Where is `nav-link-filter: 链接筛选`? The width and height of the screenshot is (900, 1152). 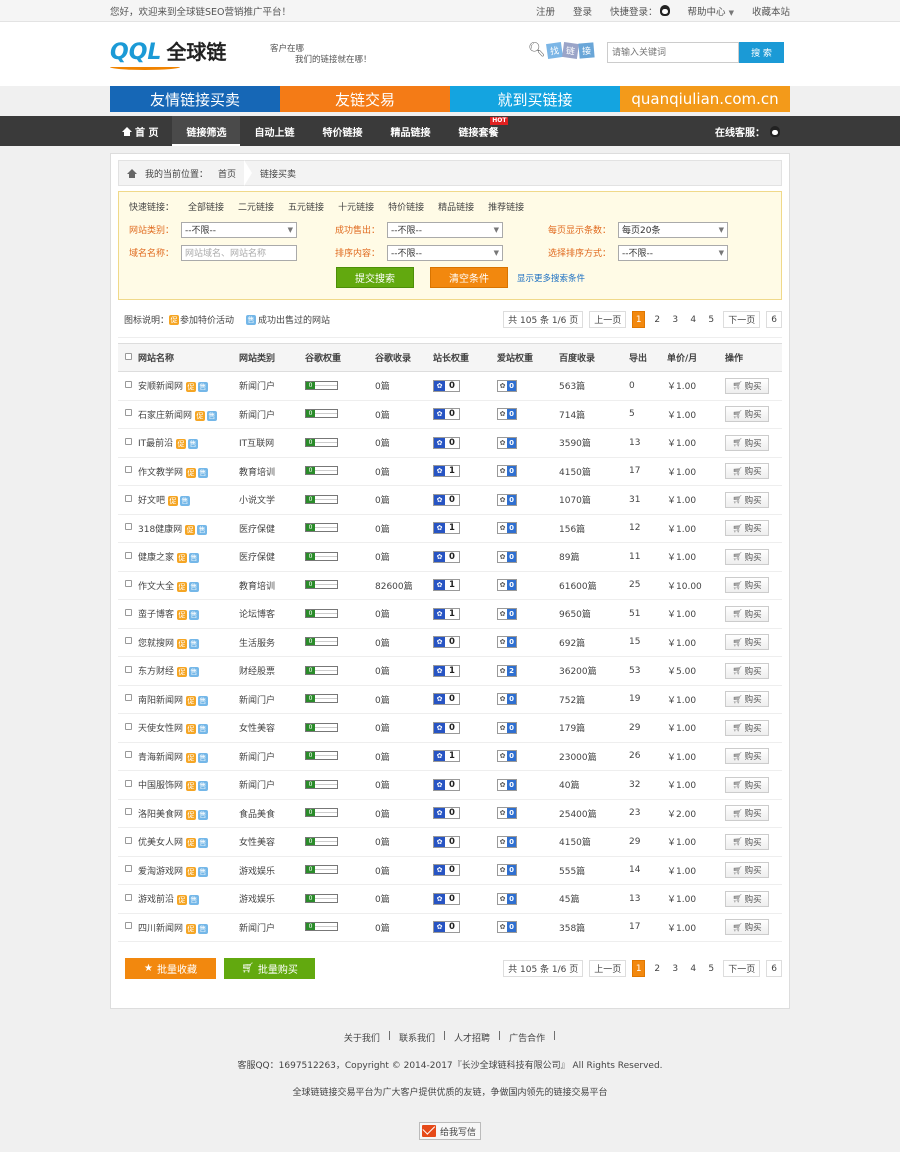 nav-link-filter: 链接筛选 is located at coordinates (206, 131).